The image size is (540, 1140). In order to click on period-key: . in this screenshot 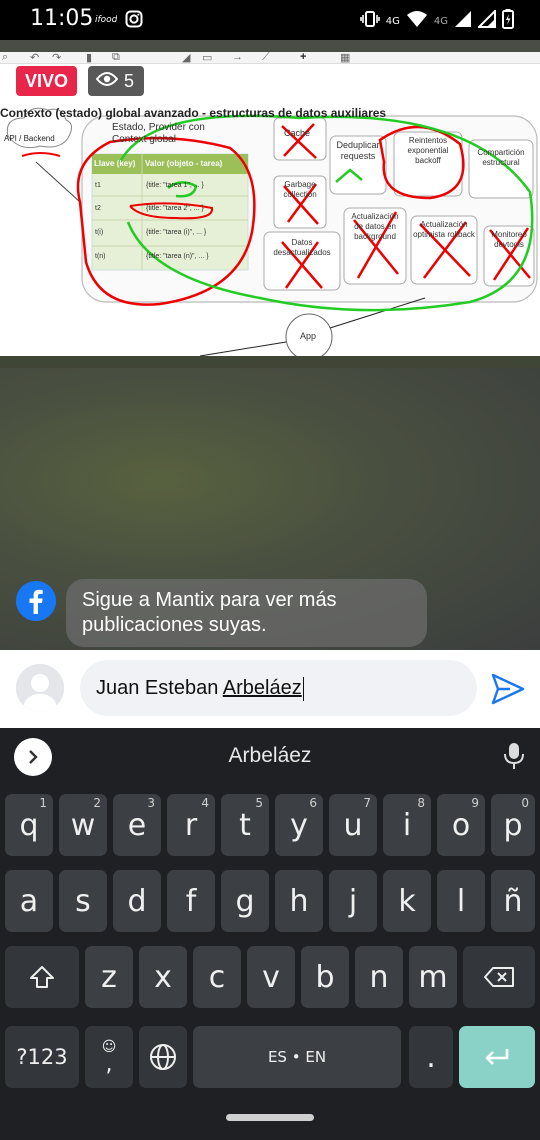, I will do `click(431, 1057)`.